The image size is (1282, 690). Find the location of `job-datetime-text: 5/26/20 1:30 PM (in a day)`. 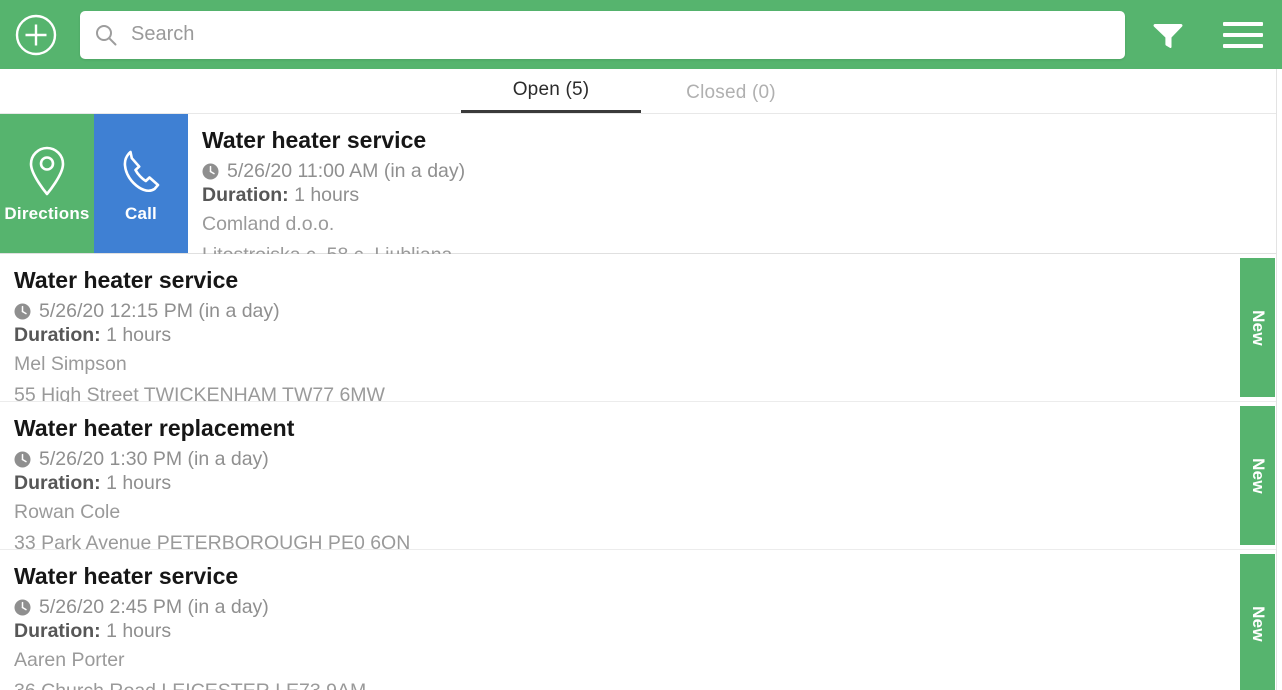

job-datetime-text: 5/26/20 1:30 PM (in a day) is located at coordinates (154, 459).